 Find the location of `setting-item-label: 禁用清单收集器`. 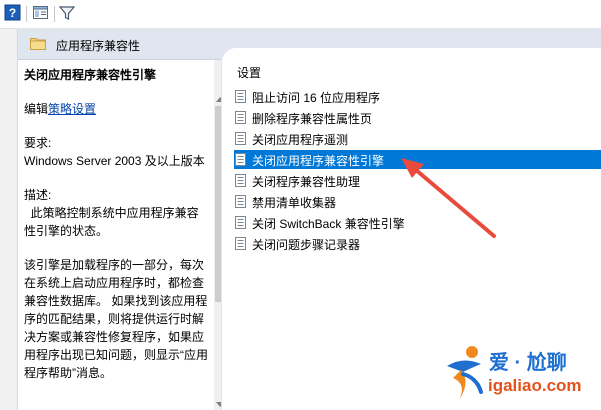

setting-item-label: 禁用清单收集器 is located at coordinates (294, 203).